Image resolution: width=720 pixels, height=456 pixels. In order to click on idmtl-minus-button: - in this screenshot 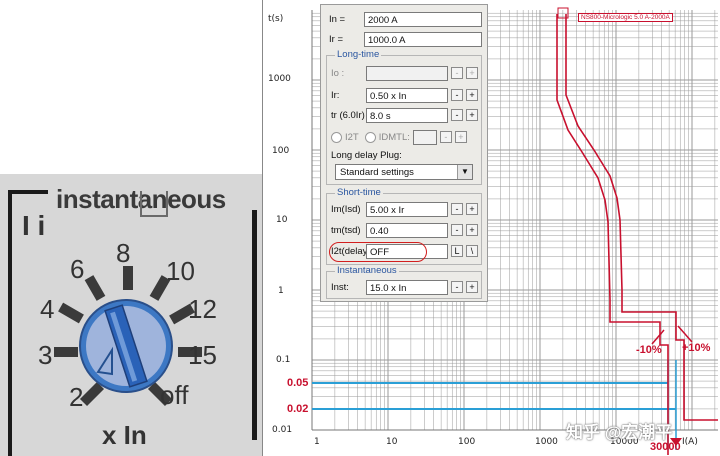, I will do `click(445, 137)`.